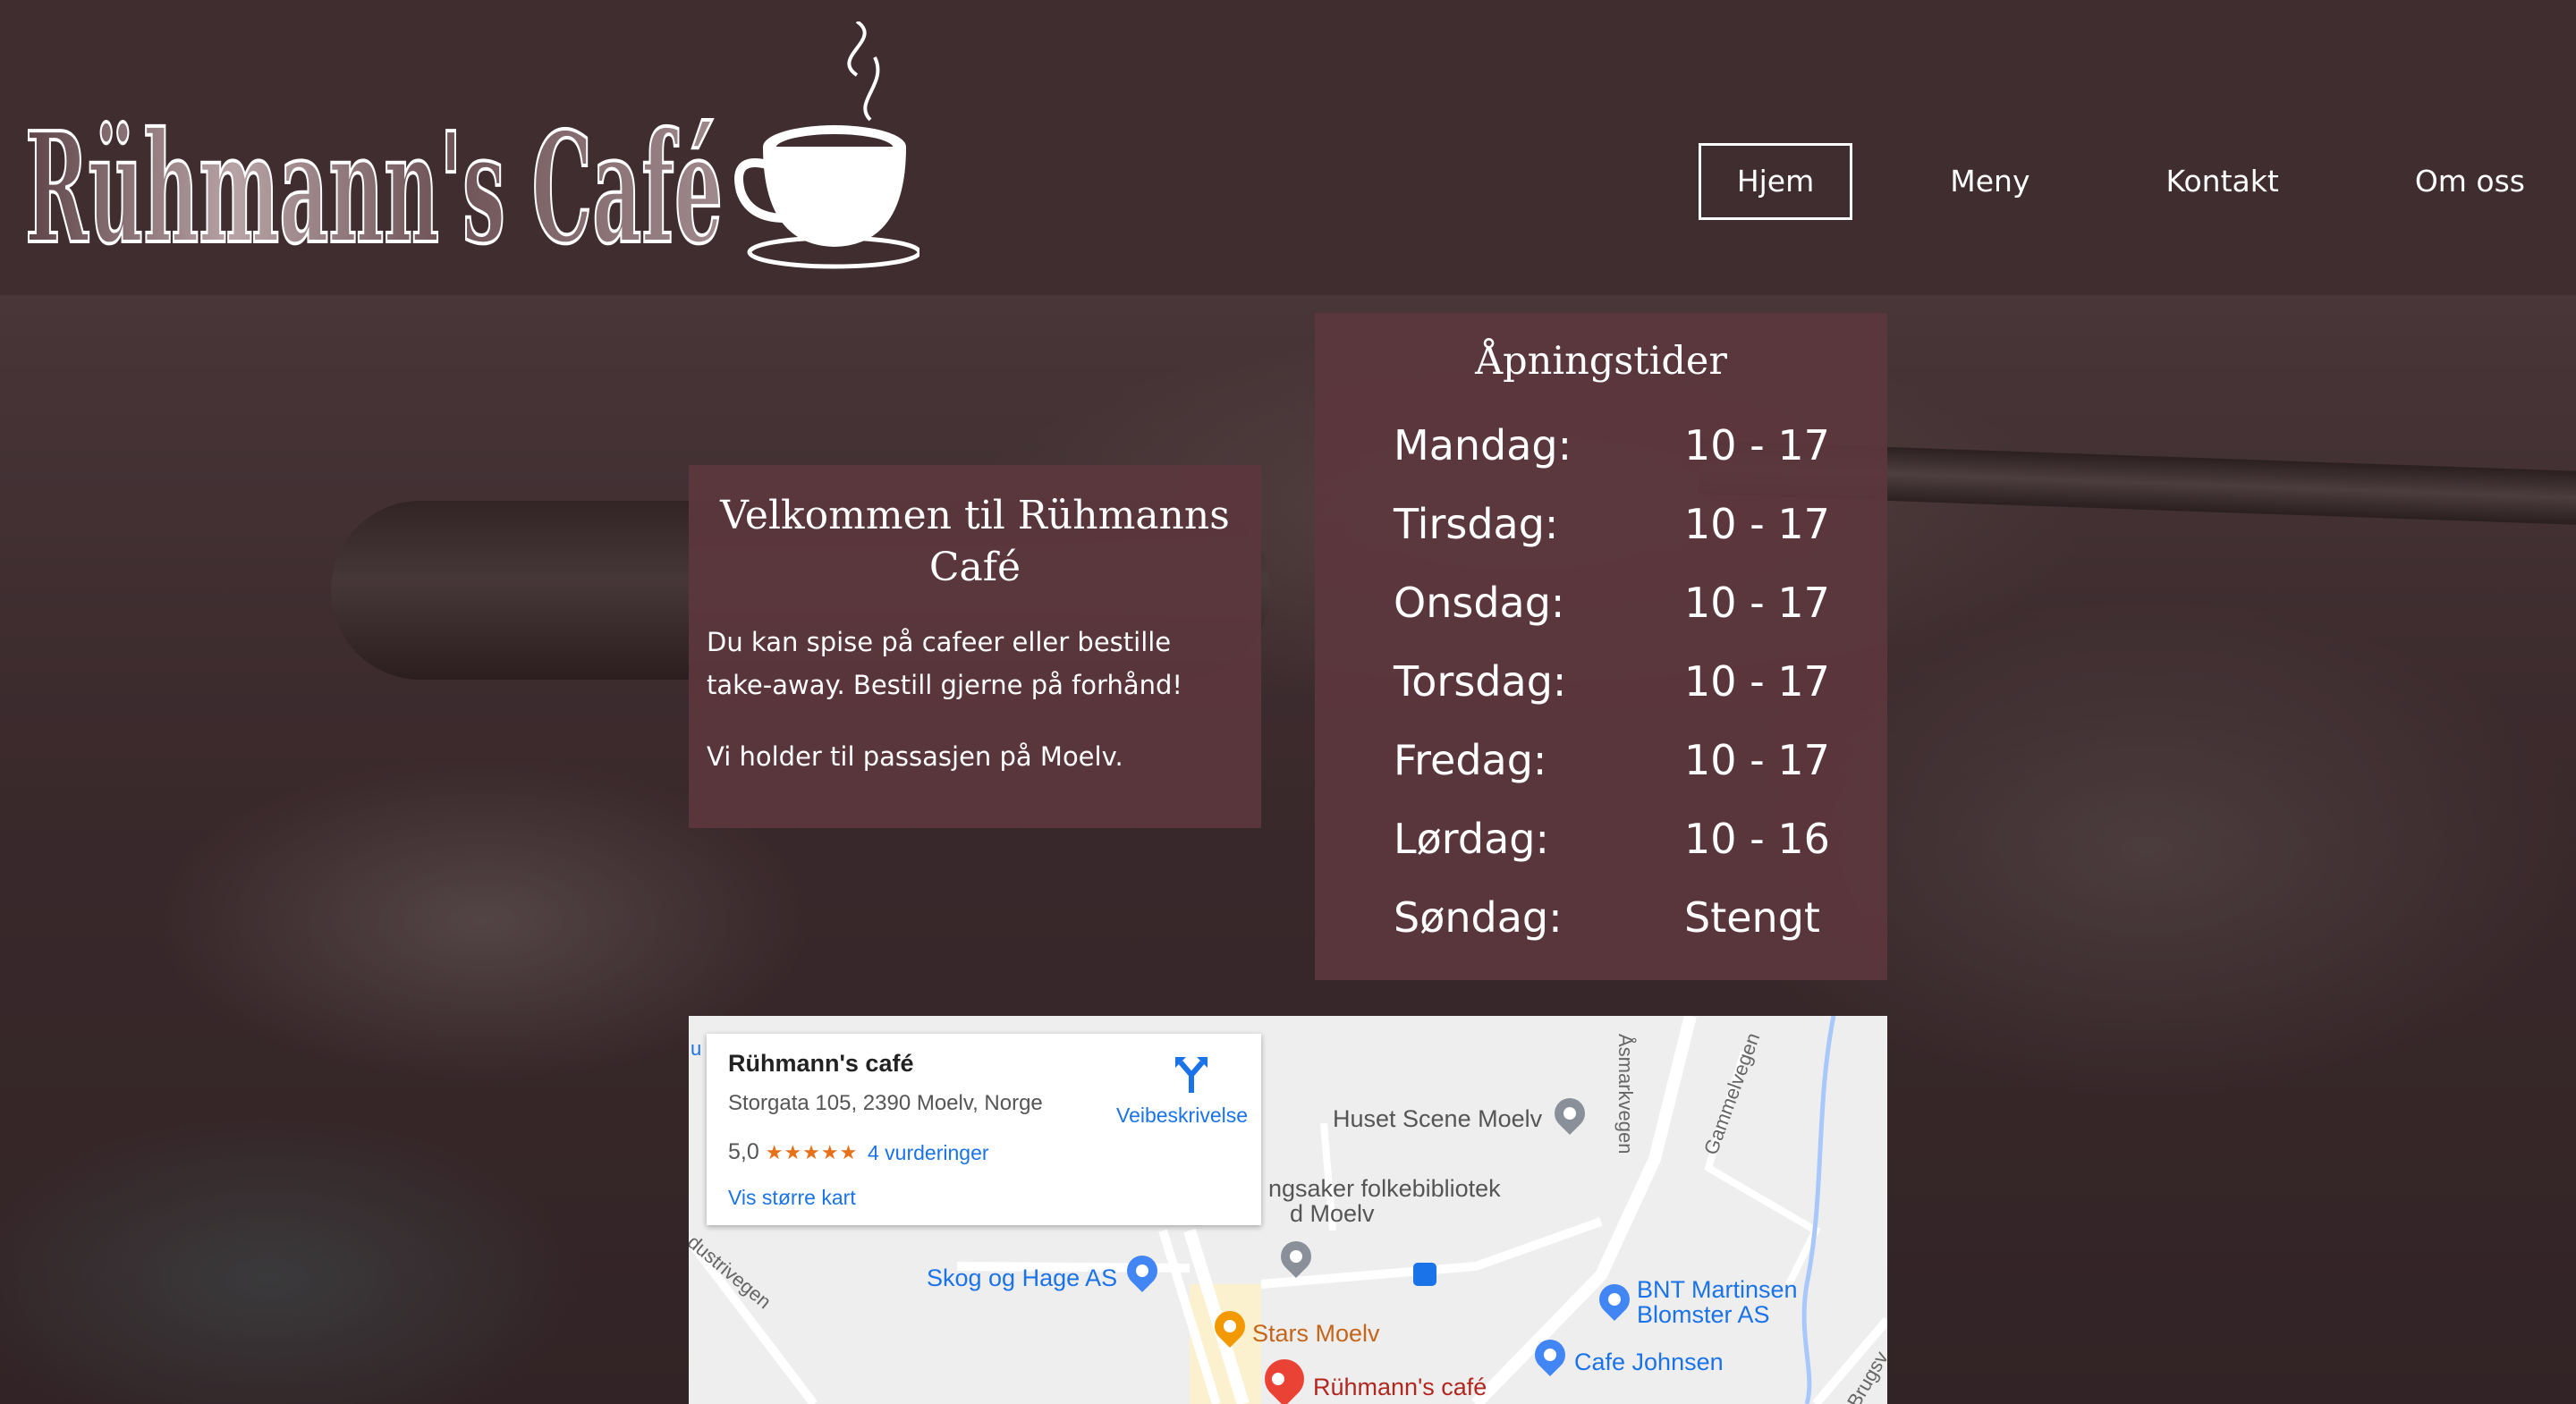 The height and width of the screenshot is (1404, 2576). What do you see at coordinates (1627, 446) in the screenshot?
I see `hours-row: Mandag: 10 - 17` at bounding box center [1627, 446].